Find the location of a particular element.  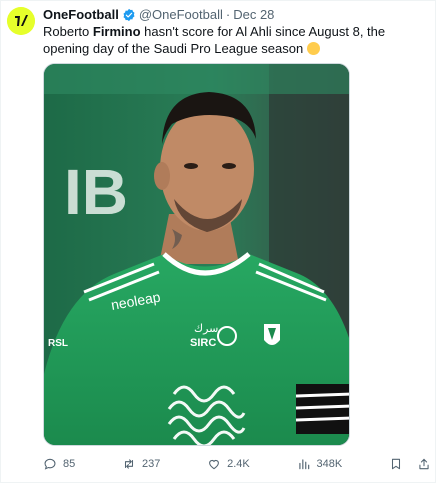

onefootball-logo is located at coordinates (21, 21).